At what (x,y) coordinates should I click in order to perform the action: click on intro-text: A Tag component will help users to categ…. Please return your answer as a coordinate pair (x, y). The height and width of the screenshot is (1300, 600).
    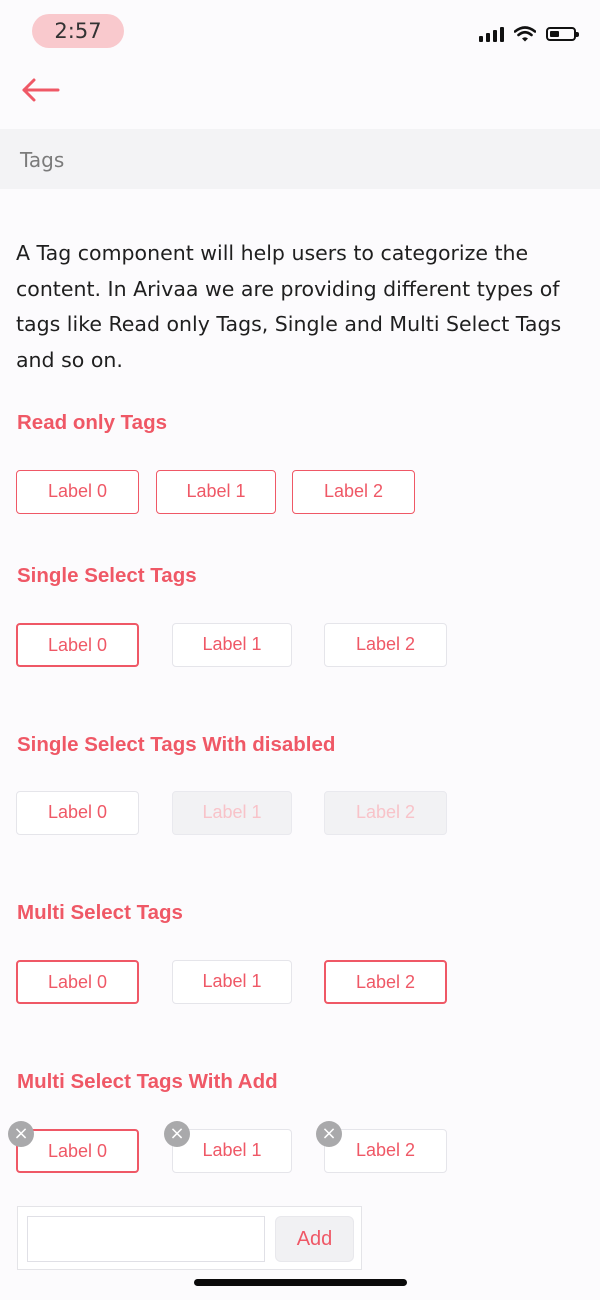
    Looking at the image, I should click on (289, 306).